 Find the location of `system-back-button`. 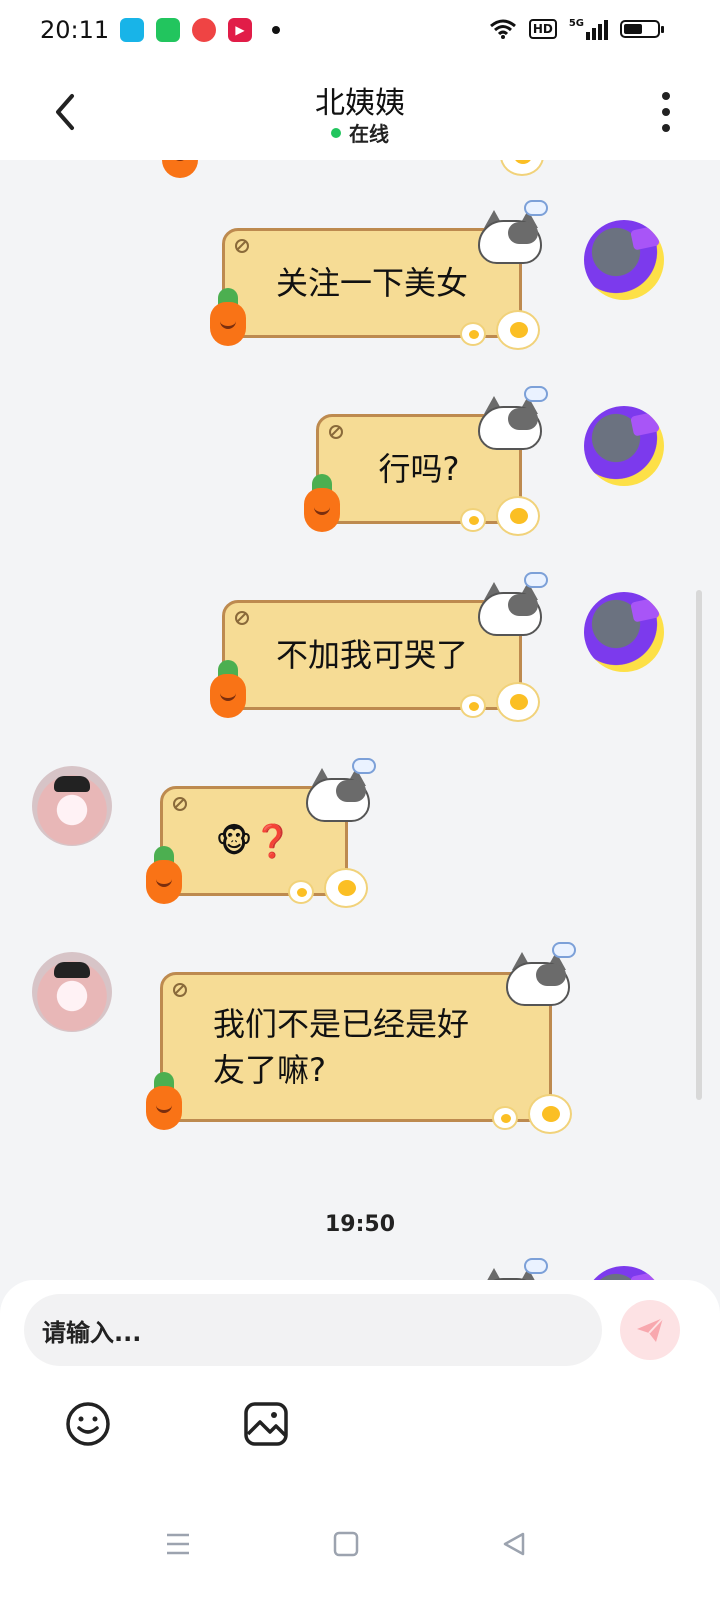

system-back-button is located at coordinates (514, 1544).